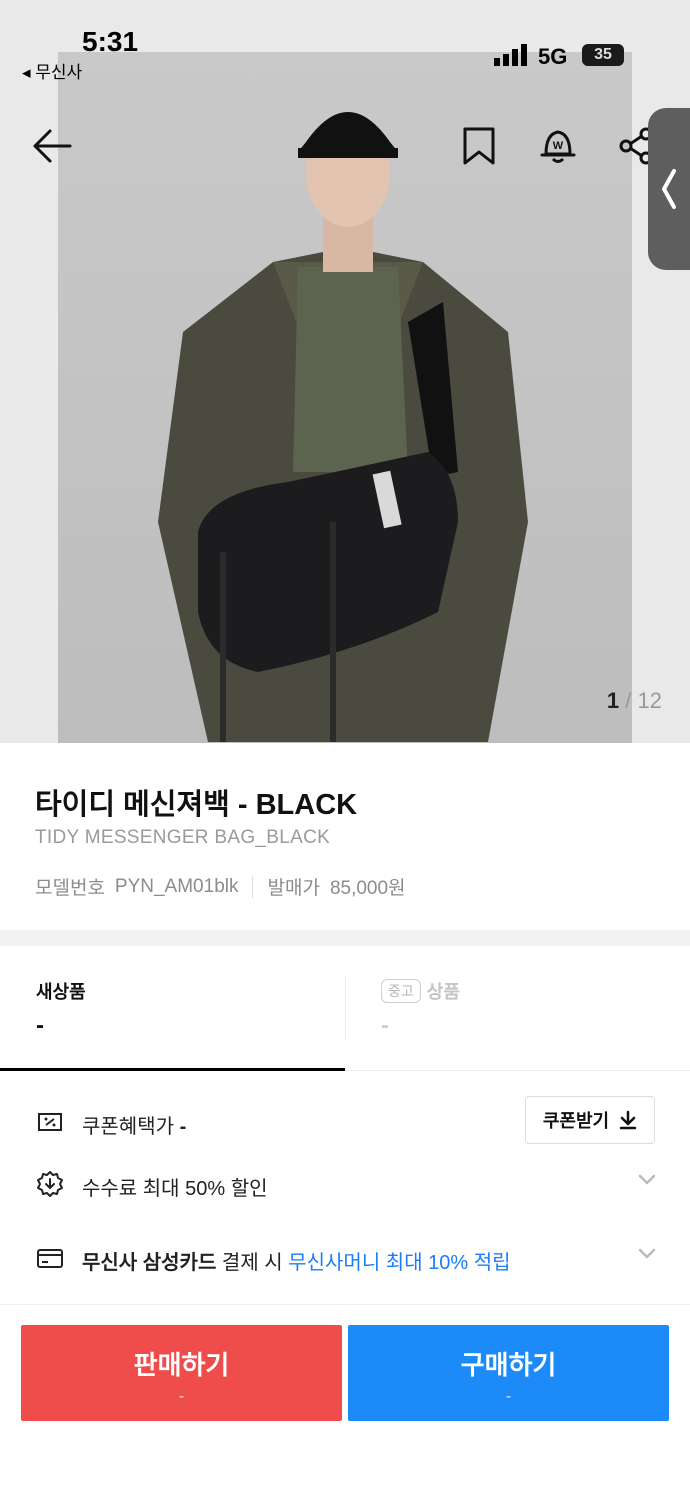 The image size is (690, 1501). What do you see at coordinates (181, 1365) in the screenshot?
I see `sell-label: 판매하기` at bounding box center [181, 1365].